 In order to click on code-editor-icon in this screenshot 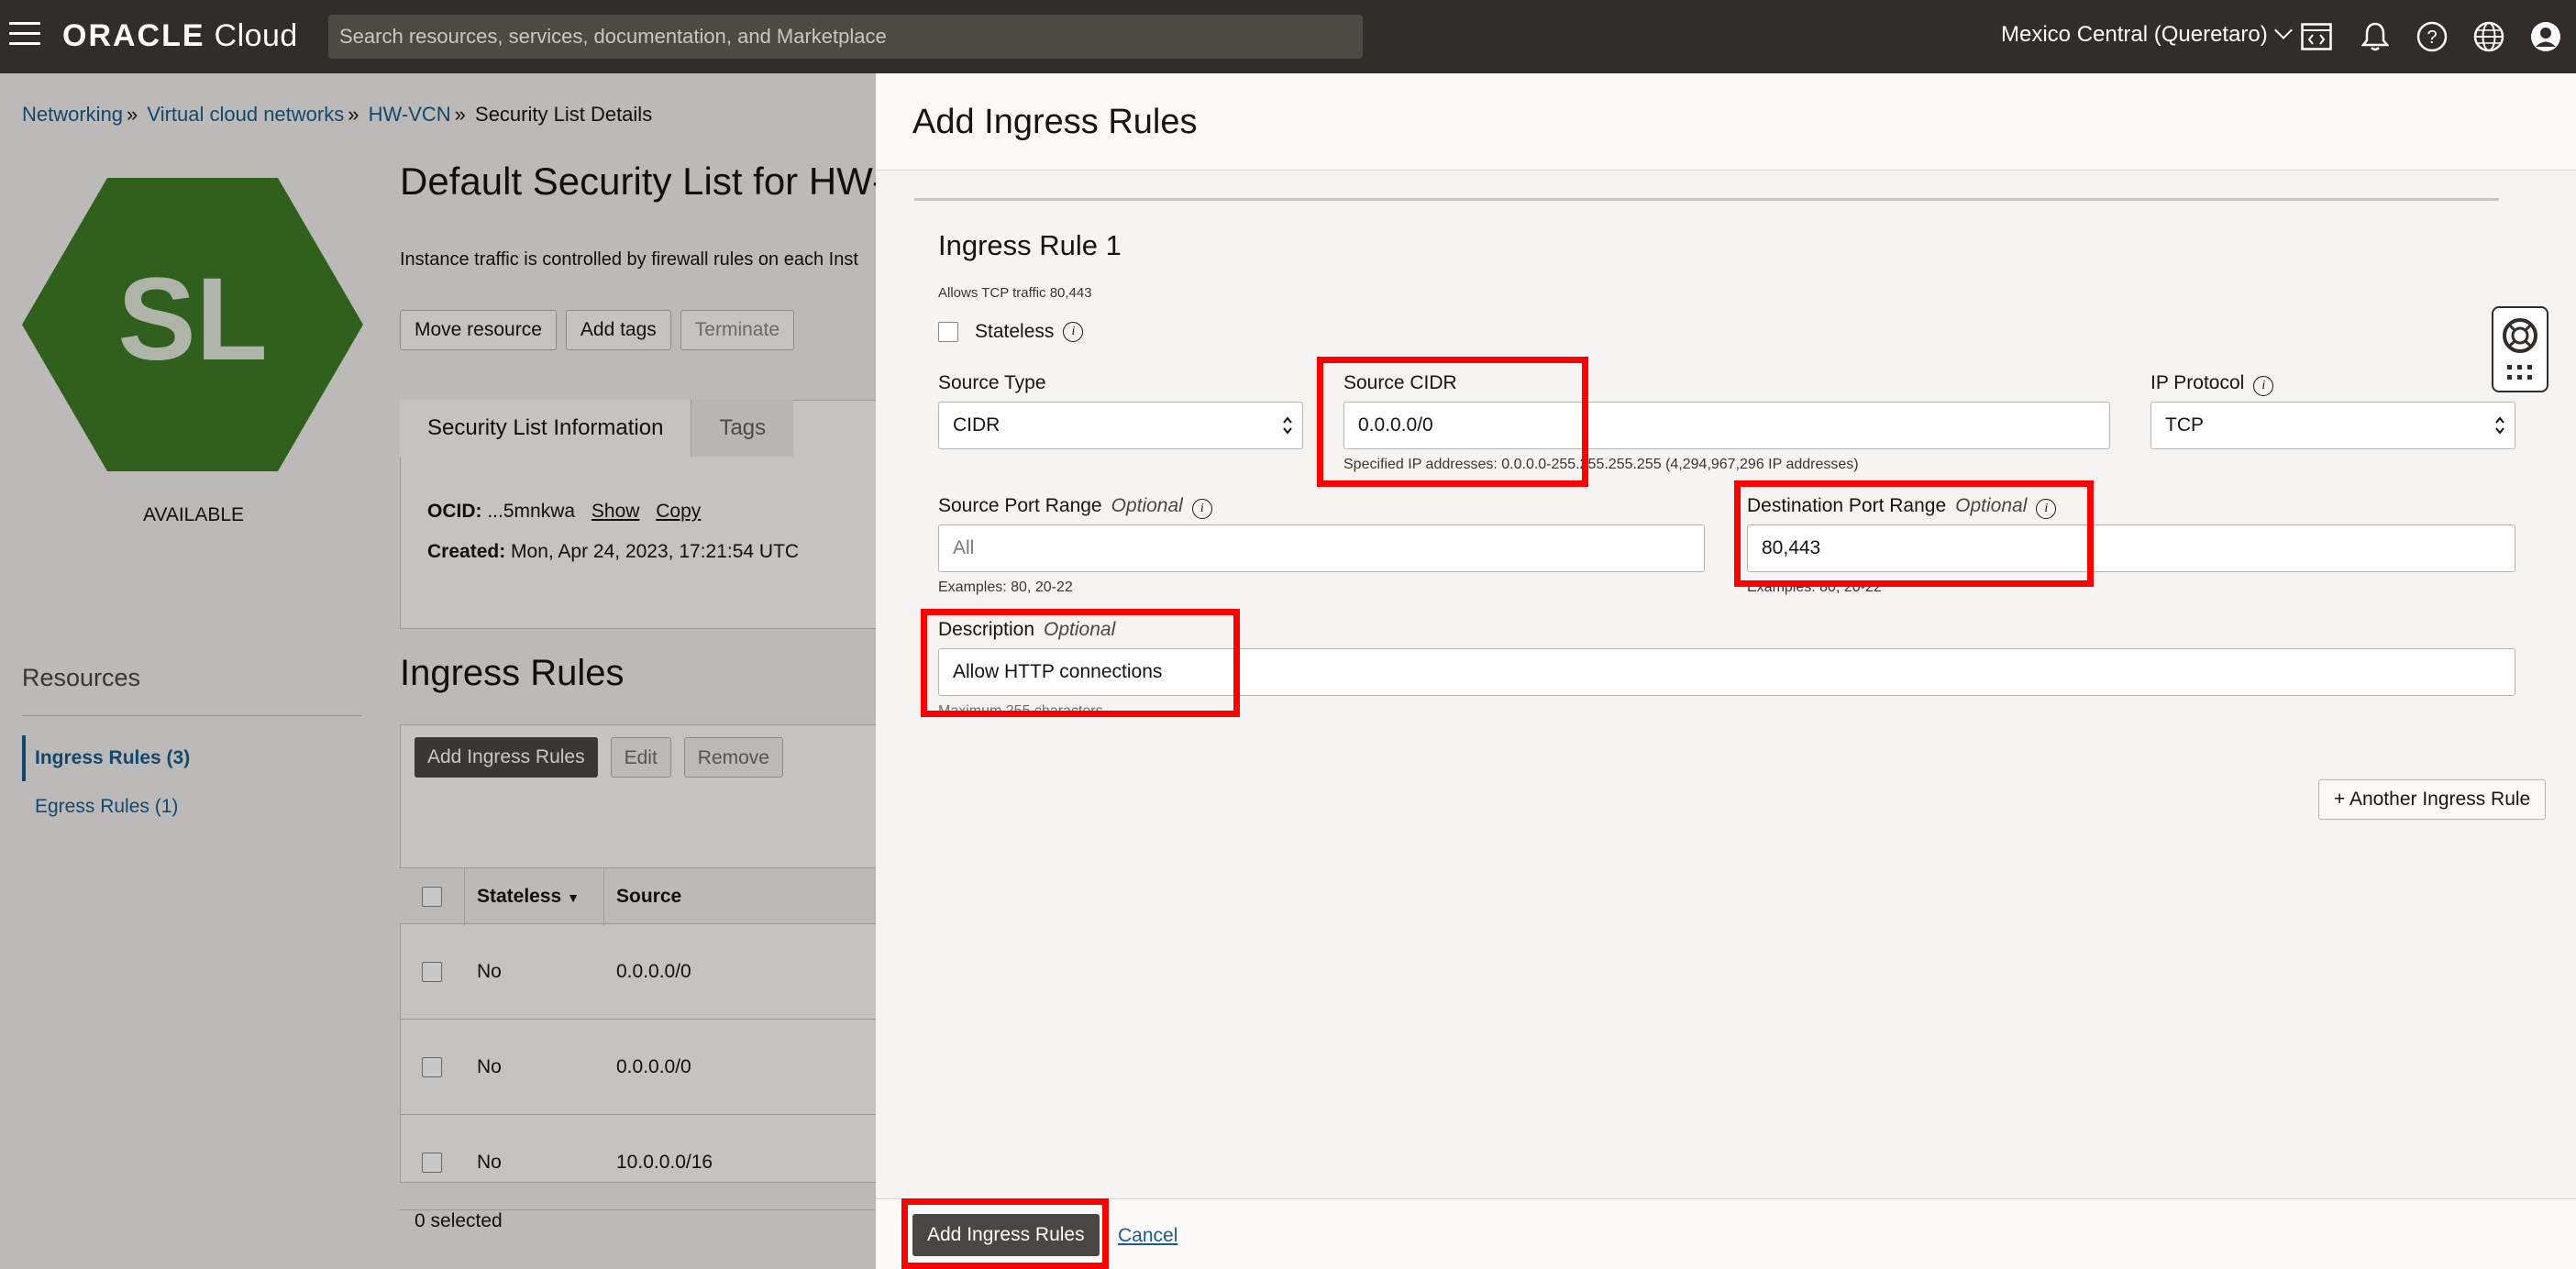, I will do `click(2316, 36)`.